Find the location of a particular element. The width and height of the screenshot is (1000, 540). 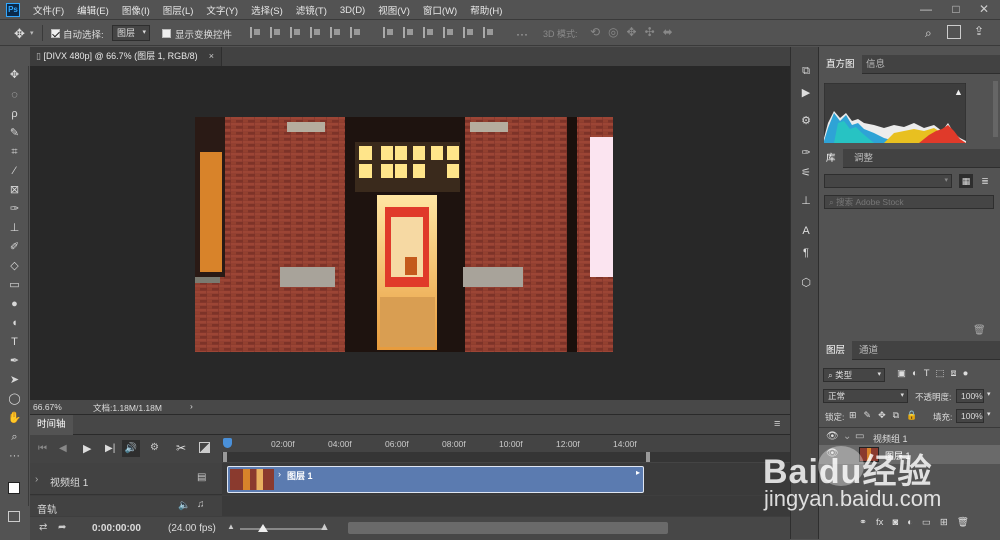

lock-position-icon: ✥ is located at coordinates (882, 415).